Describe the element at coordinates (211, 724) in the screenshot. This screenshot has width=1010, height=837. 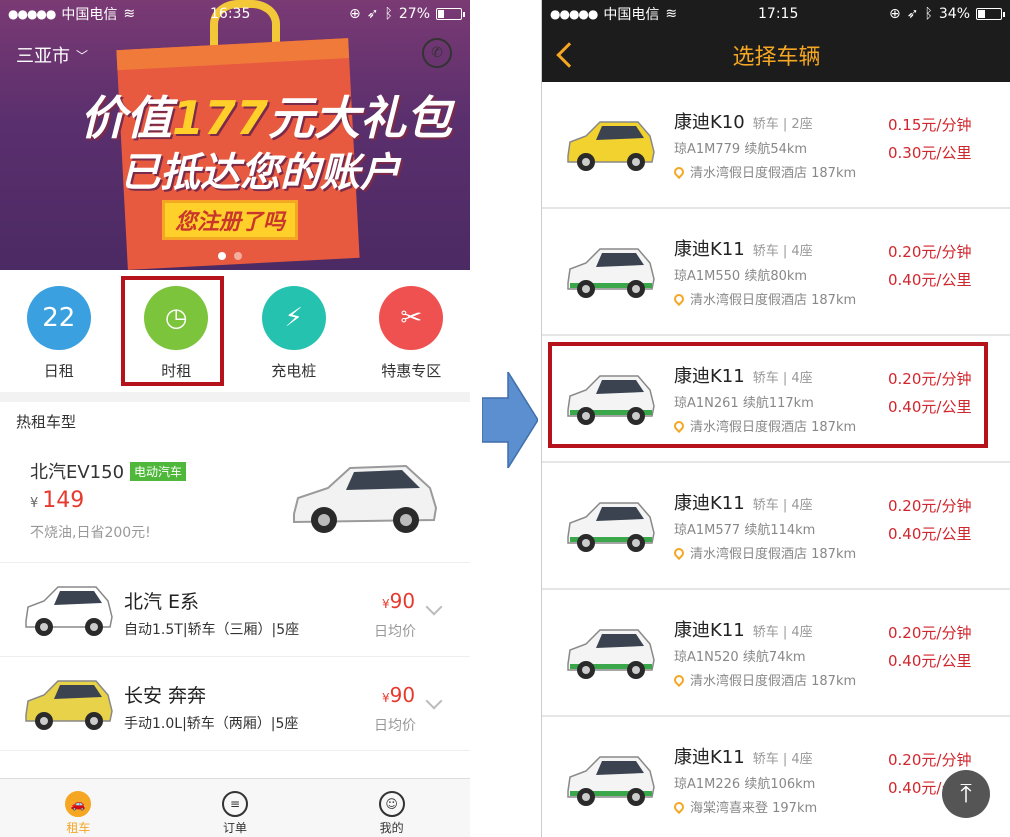
I see `car-spec: 手动1.0L|轿车（两厢）|5座` at that location.